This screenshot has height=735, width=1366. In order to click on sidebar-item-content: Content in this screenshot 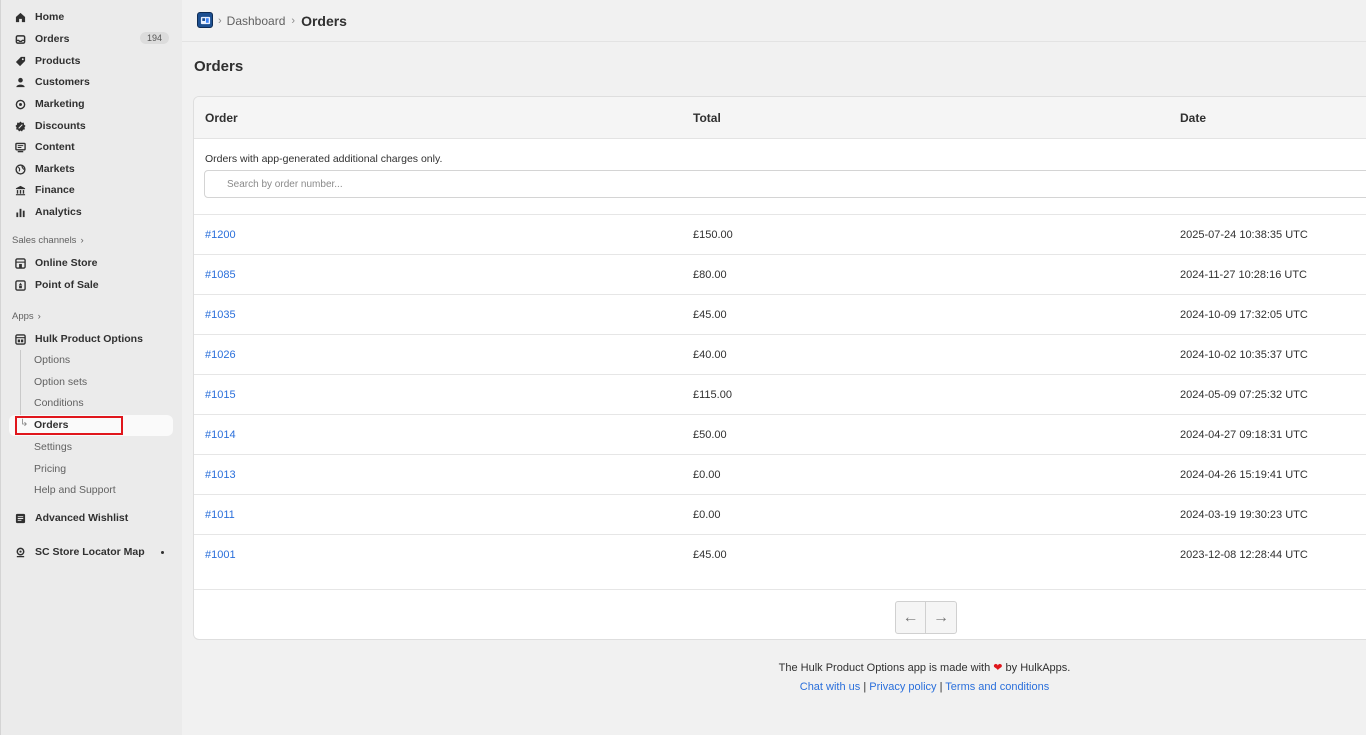, I will do `click(91, 147)`.